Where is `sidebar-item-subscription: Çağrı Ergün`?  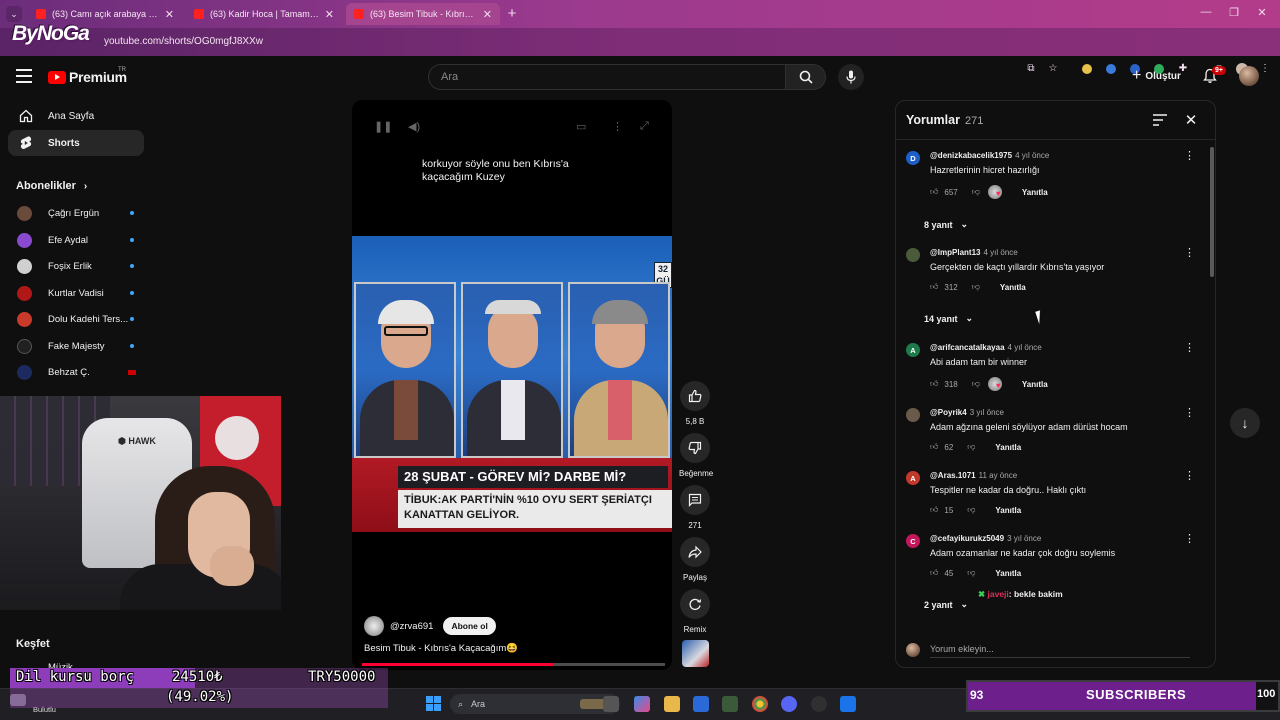 sidebar-item-subscription: Çağrı Ergün is located at coordinates (76, 213).